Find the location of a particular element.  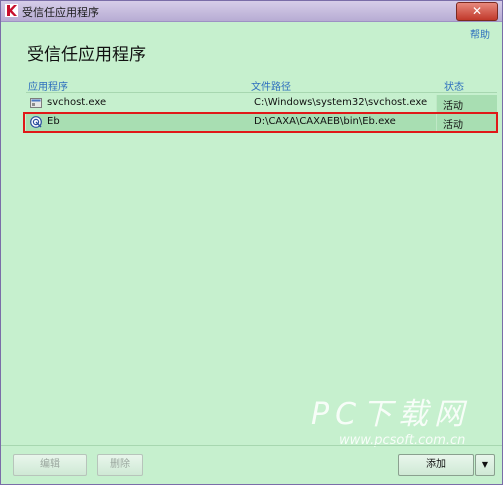

footer-divider is located at coordinates (251, 445).